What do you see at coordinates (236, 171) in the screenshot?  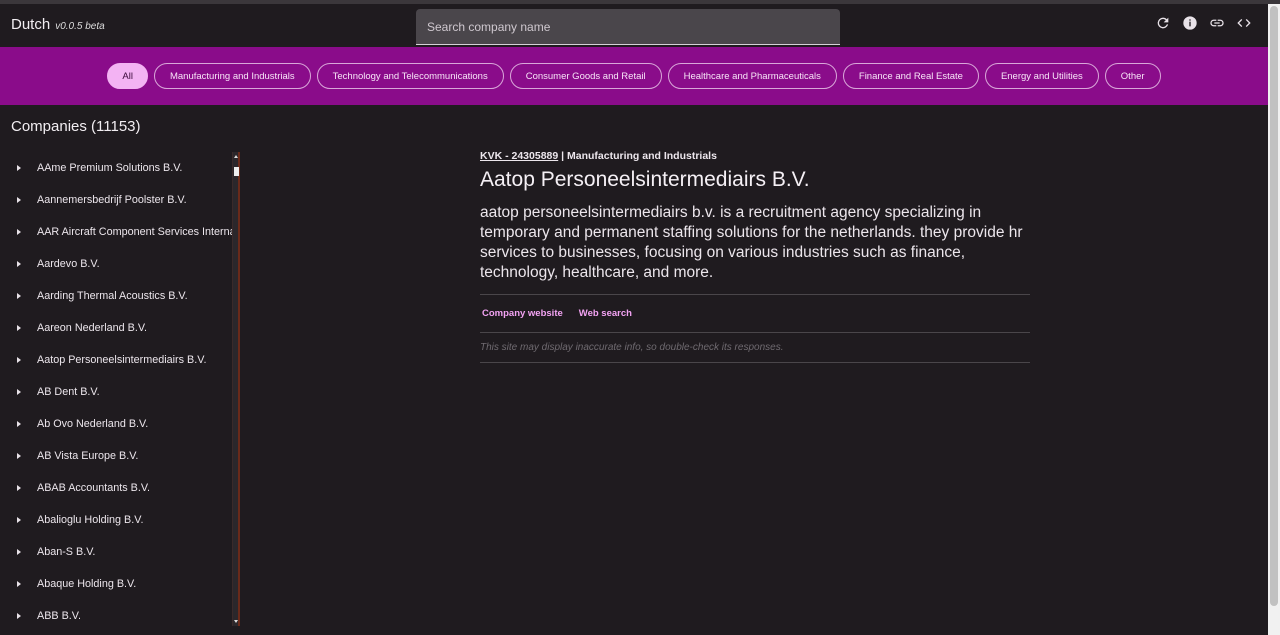 I see `company-list-scrollbar-thumb` at bounding box center [236, 171].